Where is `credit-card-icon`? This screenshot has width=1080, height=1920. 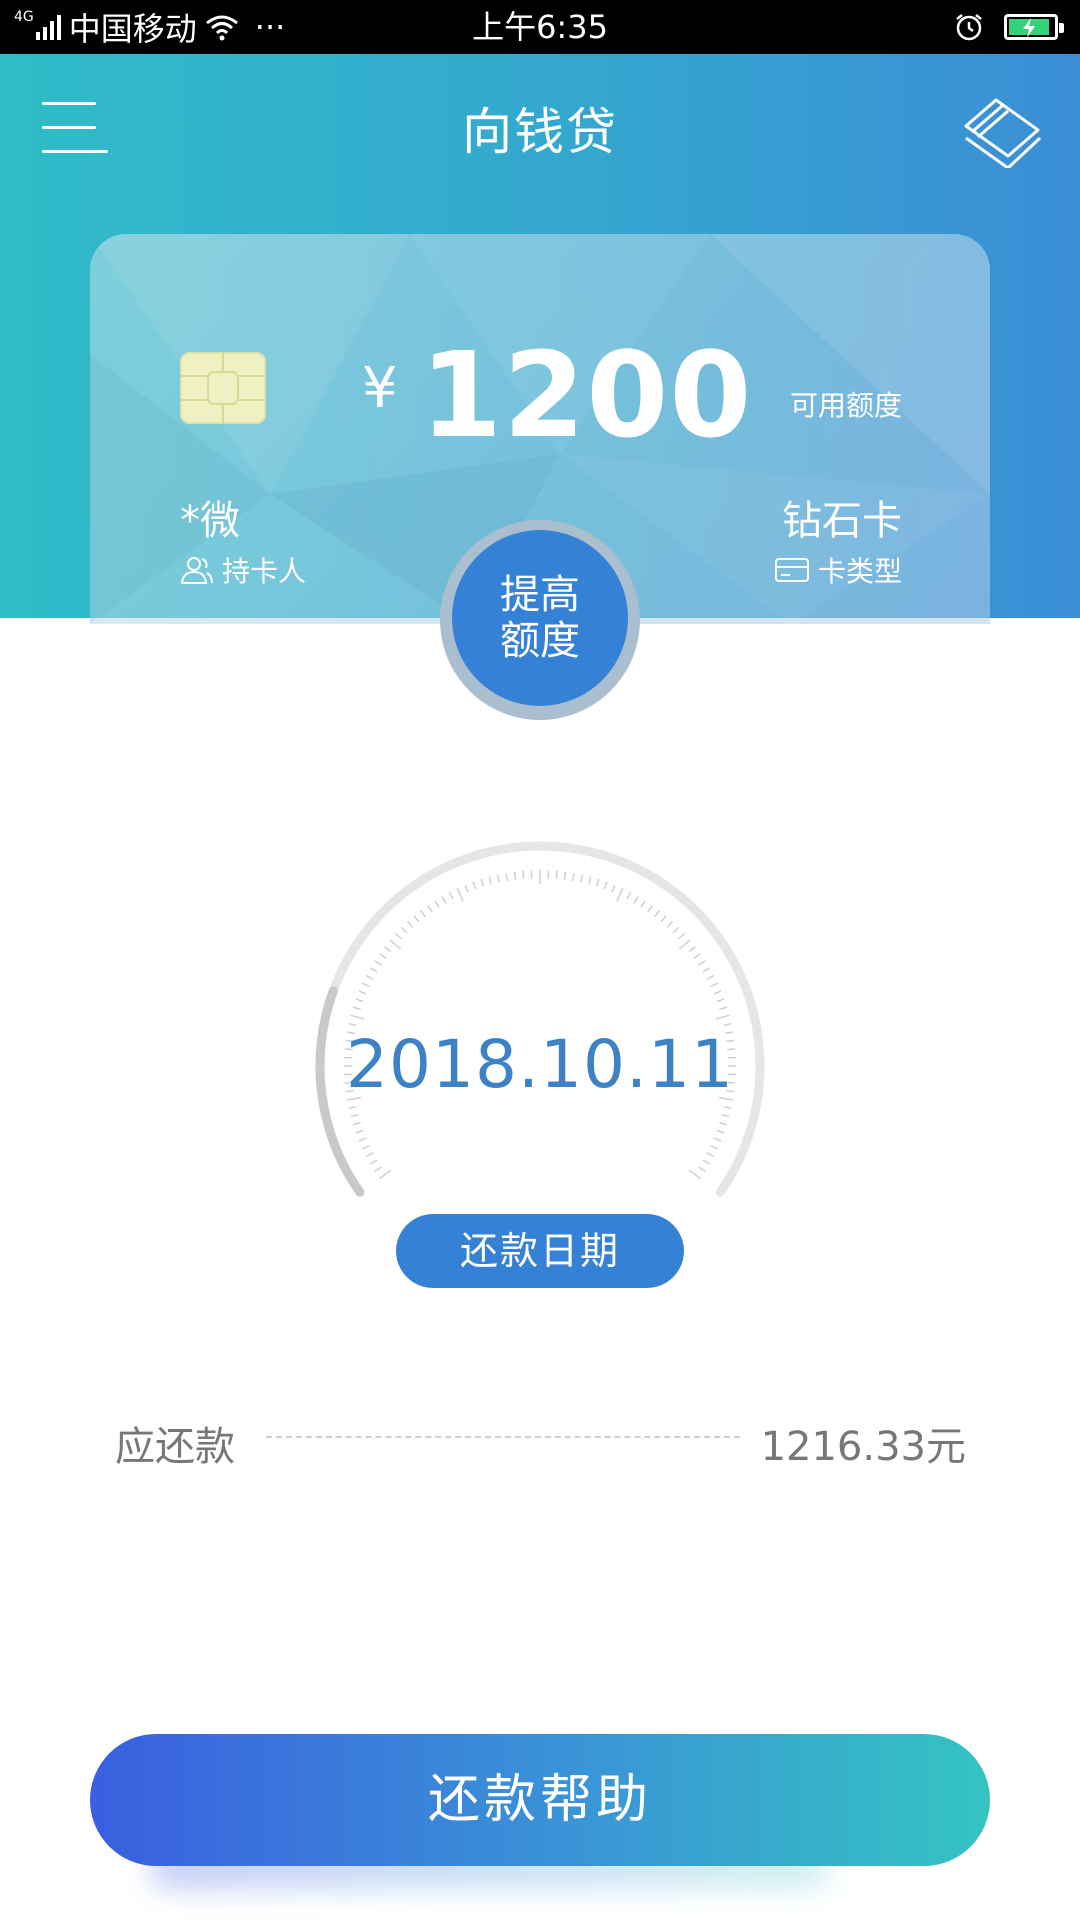 credit-card-icon is located at coordinates (791, 570).